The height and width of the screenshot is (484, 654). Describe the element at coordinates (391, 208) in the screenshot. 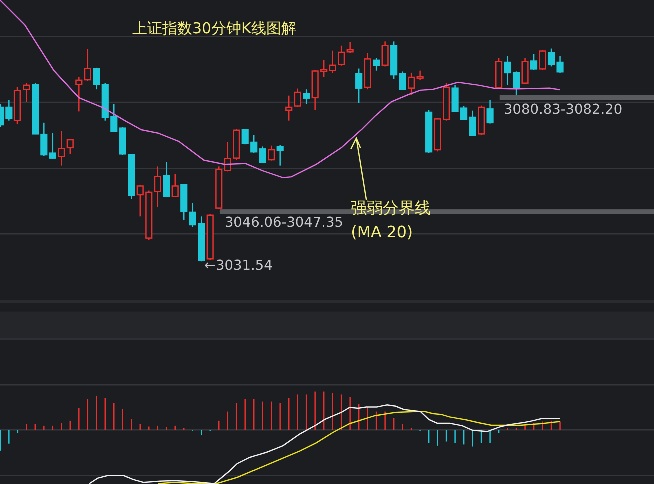

I see `callout-label: 强弱分界线` at that location.